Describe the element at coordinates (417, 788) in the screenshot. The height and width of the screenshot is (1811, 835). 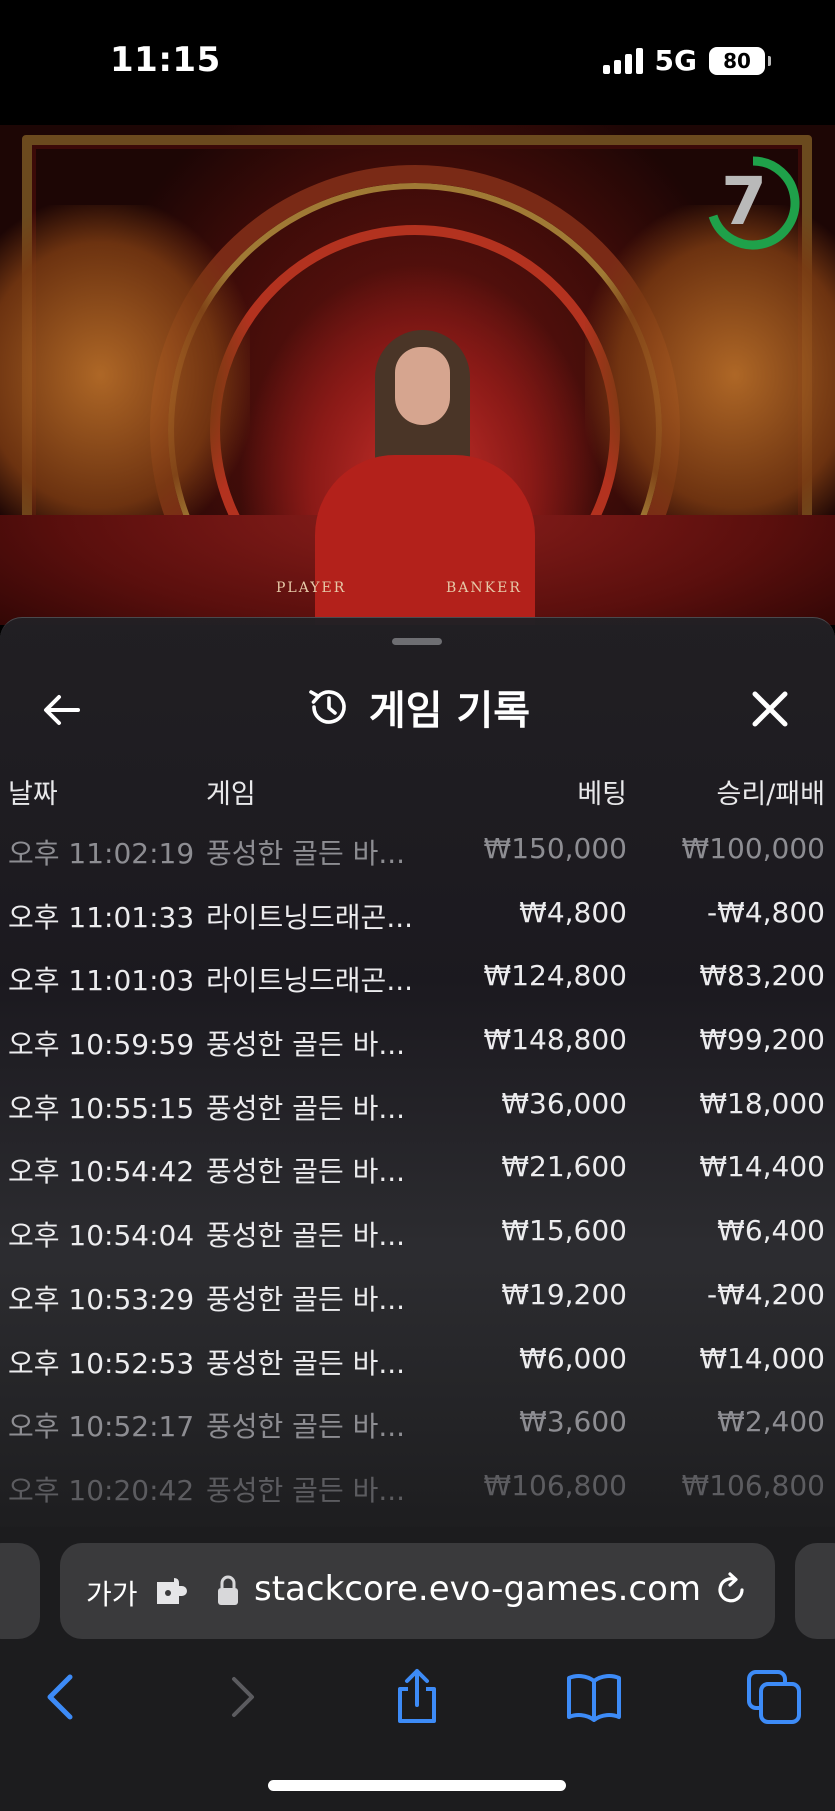
I see `table-header: 날짜 게임 베팅 승리/패배` at that location.